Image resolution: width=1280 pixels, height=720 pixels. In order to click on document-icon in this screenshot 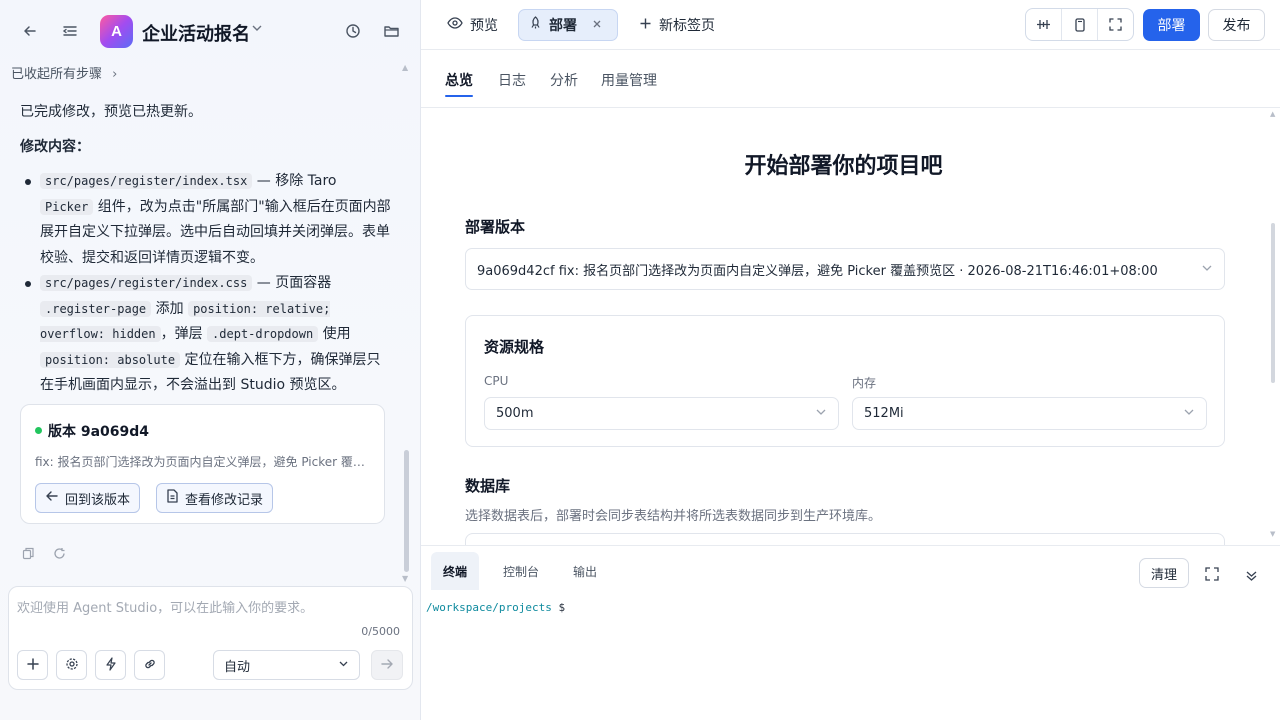, I will do `click(172, 498)`.